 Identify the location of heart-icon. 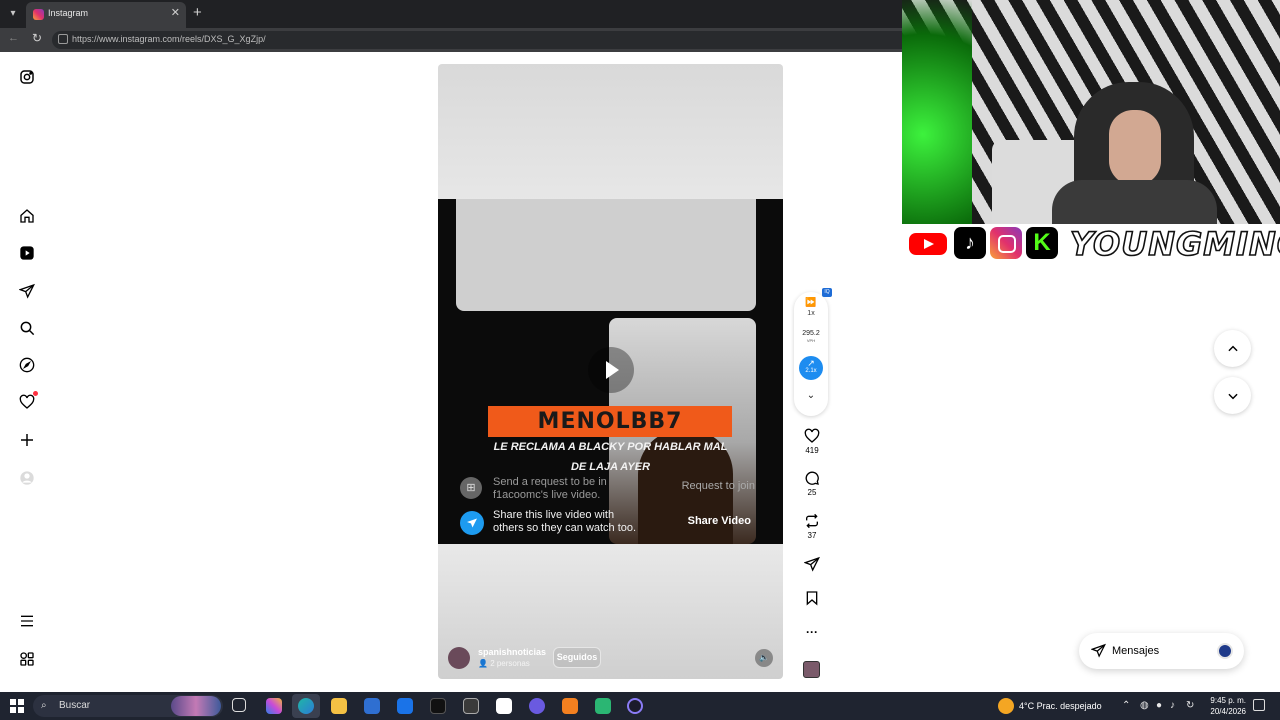
(812, 435).